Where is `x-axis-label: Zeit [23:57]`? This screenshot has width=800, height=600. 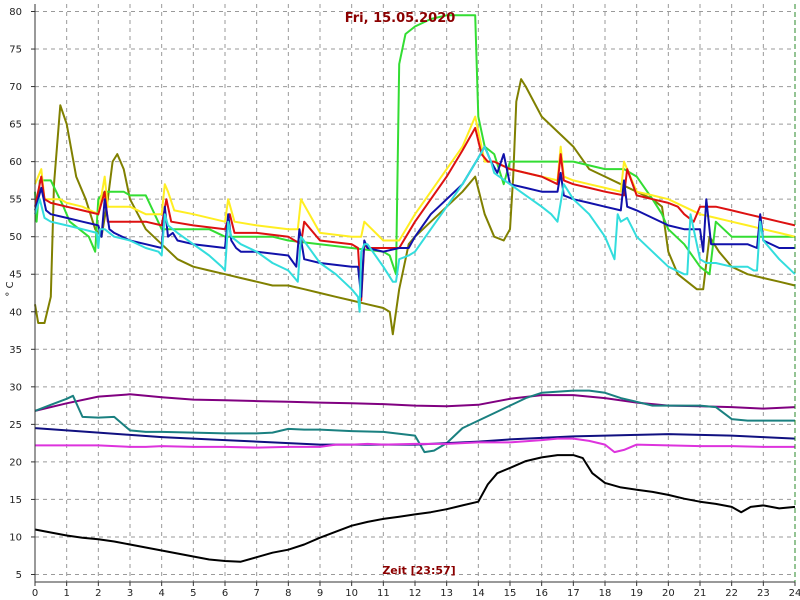 x-axis-label: Zeit [23:57] is located at coordinates (418, 570).